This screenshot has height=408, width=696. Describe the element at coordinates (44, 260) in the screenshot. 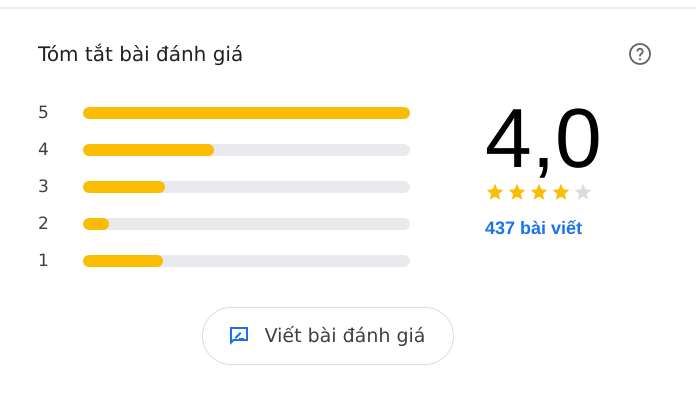

I see `rating-label: 1` at that location.